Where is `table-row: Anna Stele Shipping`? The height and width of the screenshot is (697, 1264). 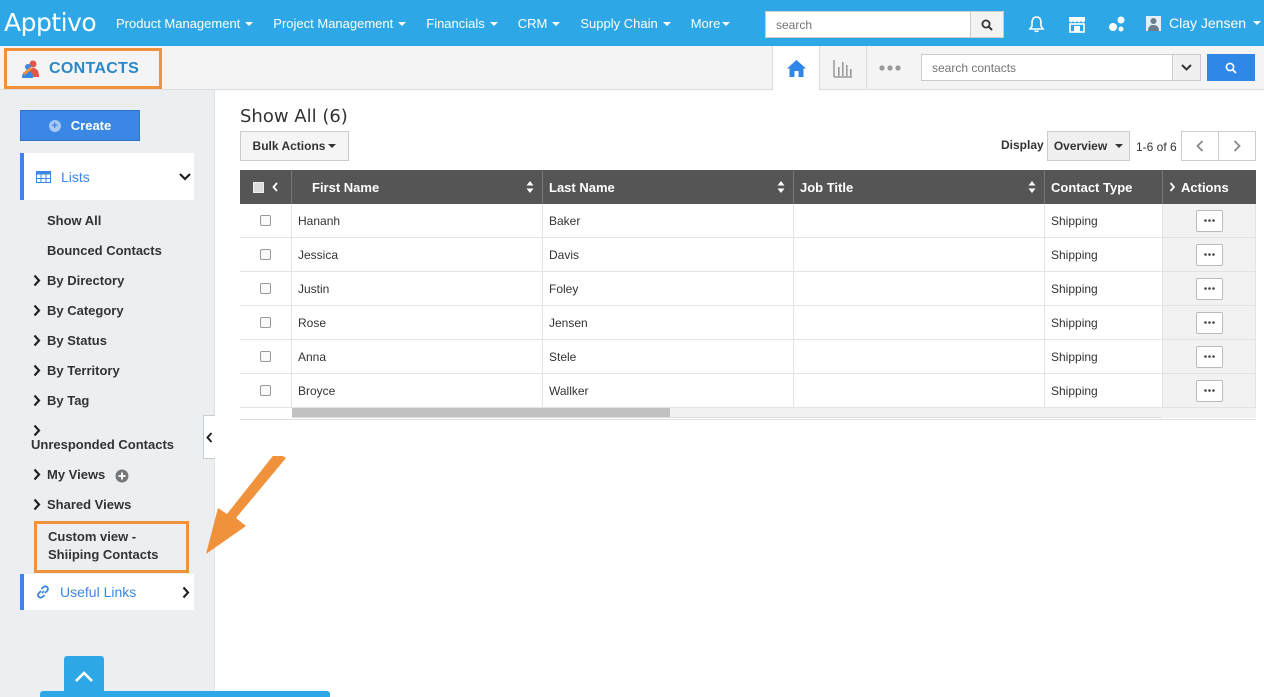
table-row: Anna Stele Shipping is located at coordinates (748, 357).